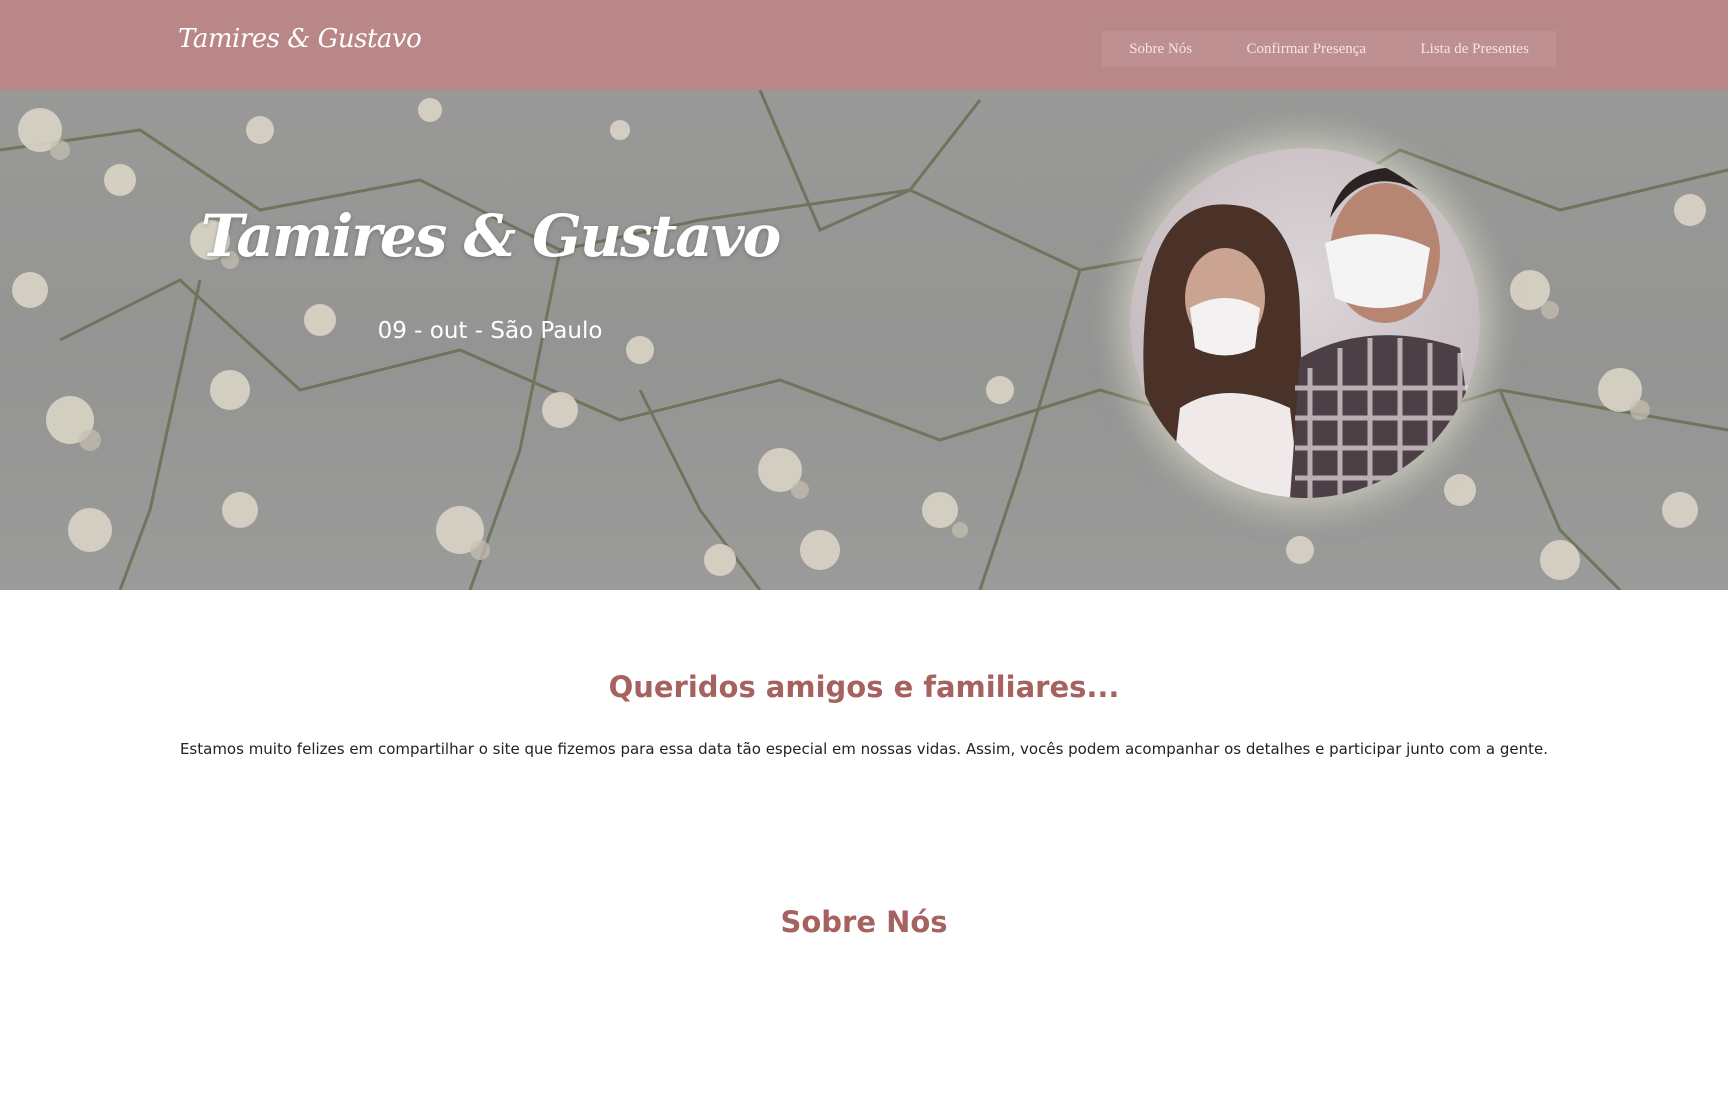 This screenshot has width=1728, height=1117. What do you see at coordinates (1160, 49) in the screenshot?
I see `nav-link-sobre-nos: Sobre Nós` at bounding box center [1160, 49].